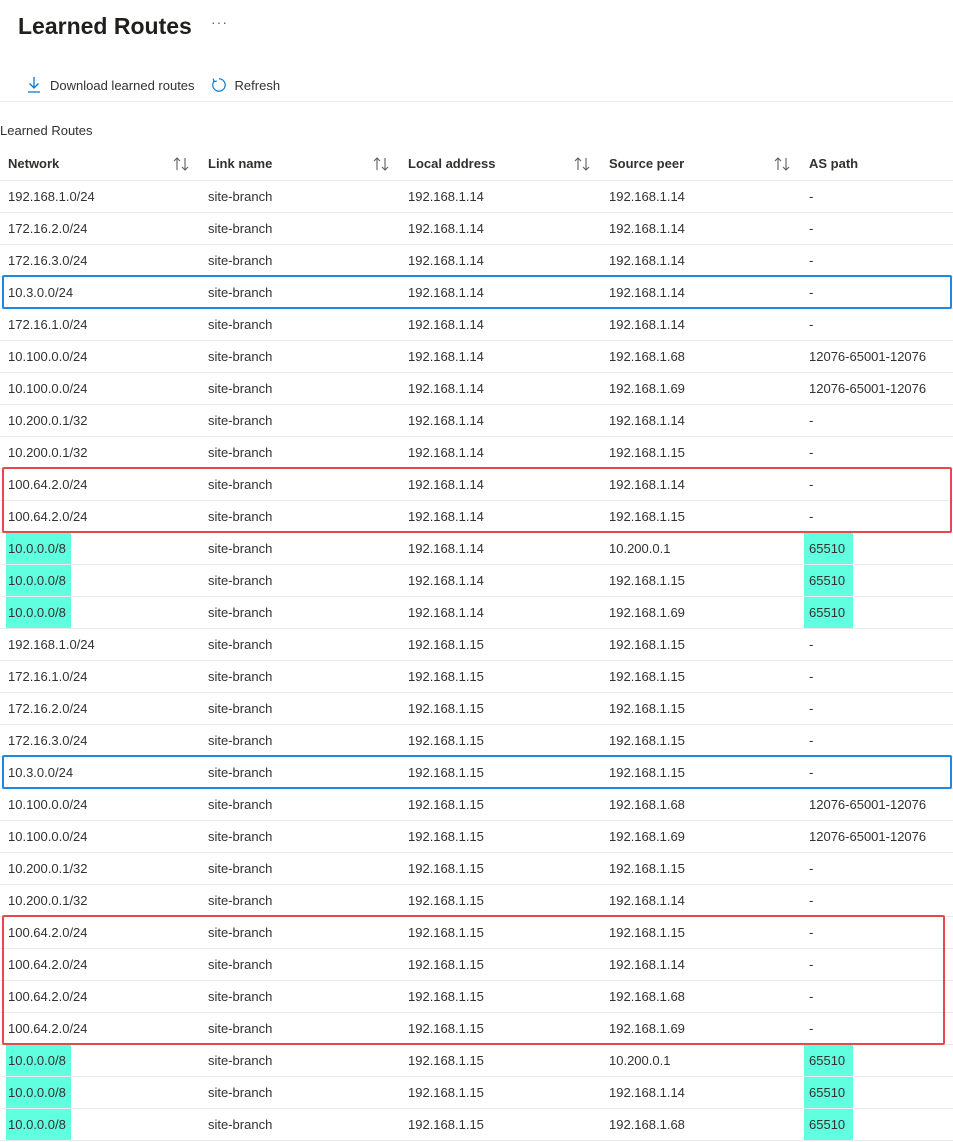  I want to click on column-header-local-address: Local address, so click(451, 164).